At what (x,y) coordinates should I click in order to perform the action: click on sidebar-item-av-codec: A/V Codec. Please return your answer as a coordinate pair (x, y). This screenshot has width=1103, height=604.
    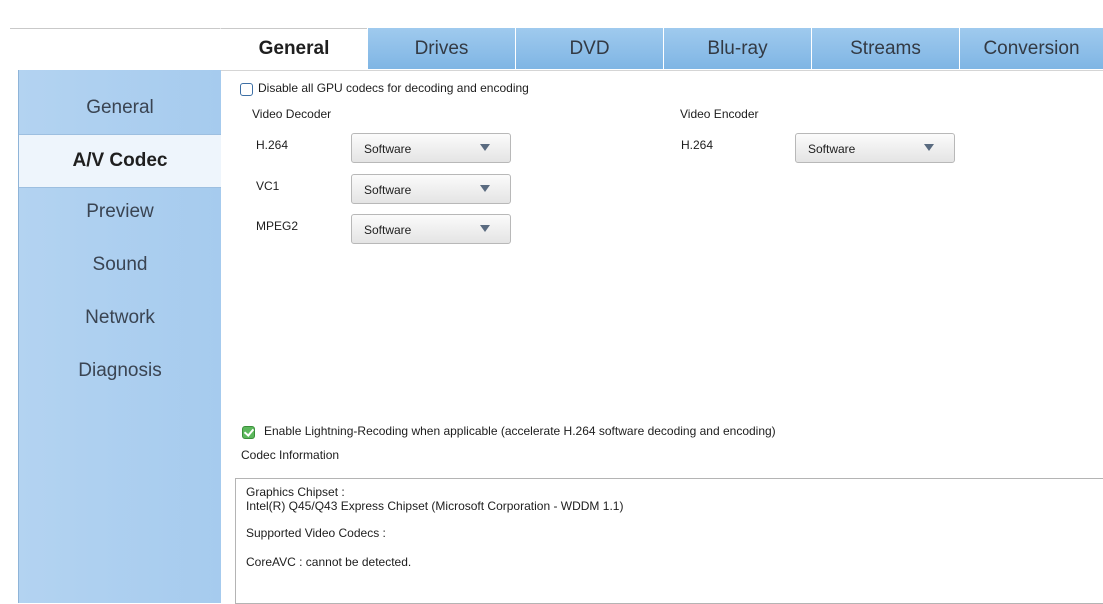
    Looking at the image, I should click on (120, 161).